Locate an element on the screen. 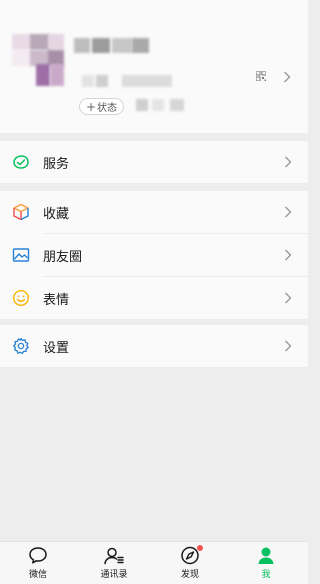  services-icon is located at coordinates (21, 162).